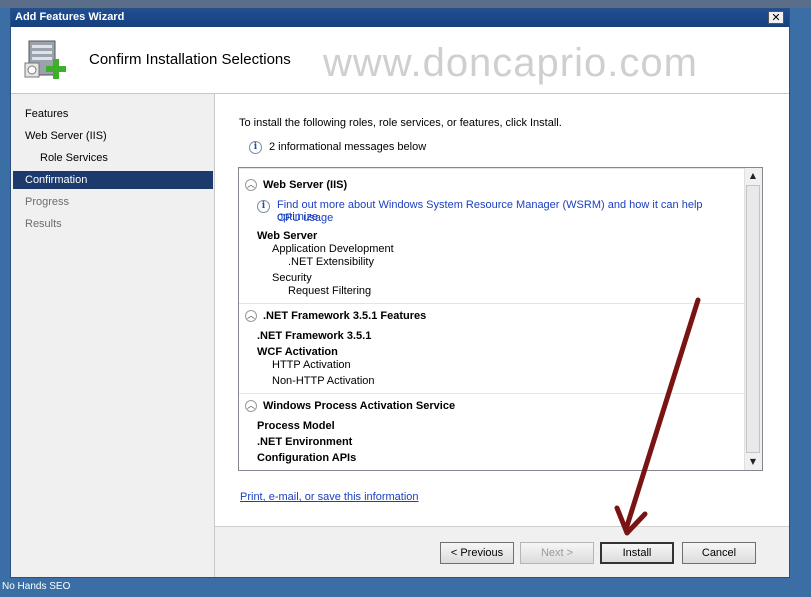 This screenshot has height=597, width=811. Describe the element at coordinates (307, 458) in the screenshot. I see `list-item: Configuration APIs` at that location.